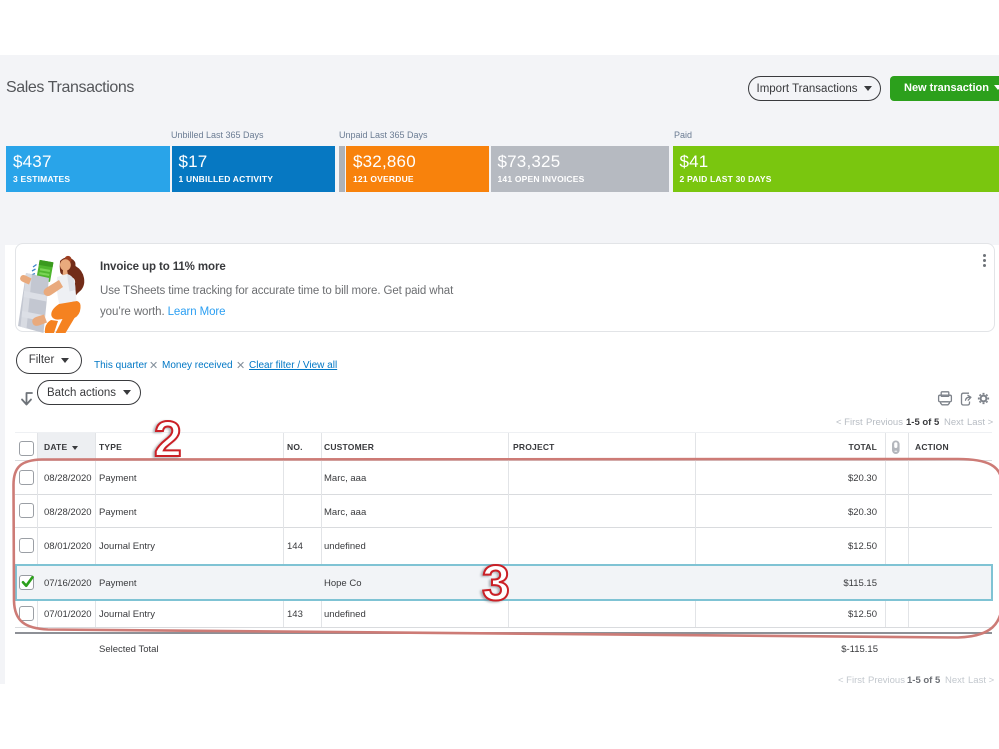  Describe the element at coordinates (496, 583) in the screenshot. I see `svg-text: 3` at that location.